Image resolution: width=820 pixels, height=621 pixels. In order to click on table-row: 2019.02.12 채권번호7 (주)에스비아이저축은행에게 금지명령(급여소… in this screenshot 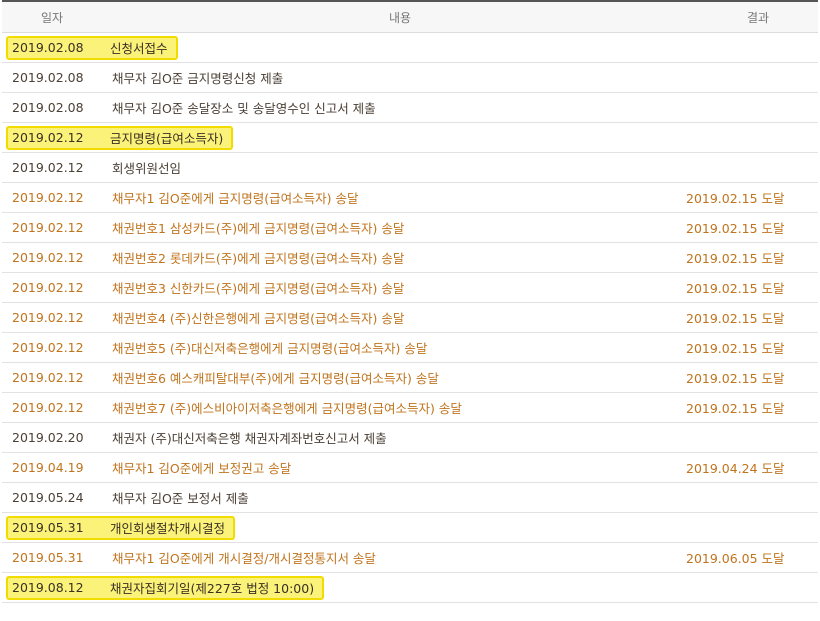, I will do `click(410, 408)`.